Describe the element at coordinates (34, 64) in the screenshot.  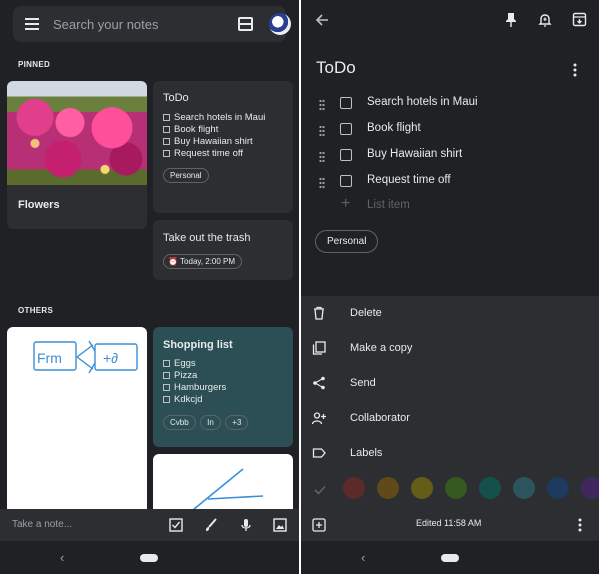
I see `pinned-section-label: PINNED` at that location.